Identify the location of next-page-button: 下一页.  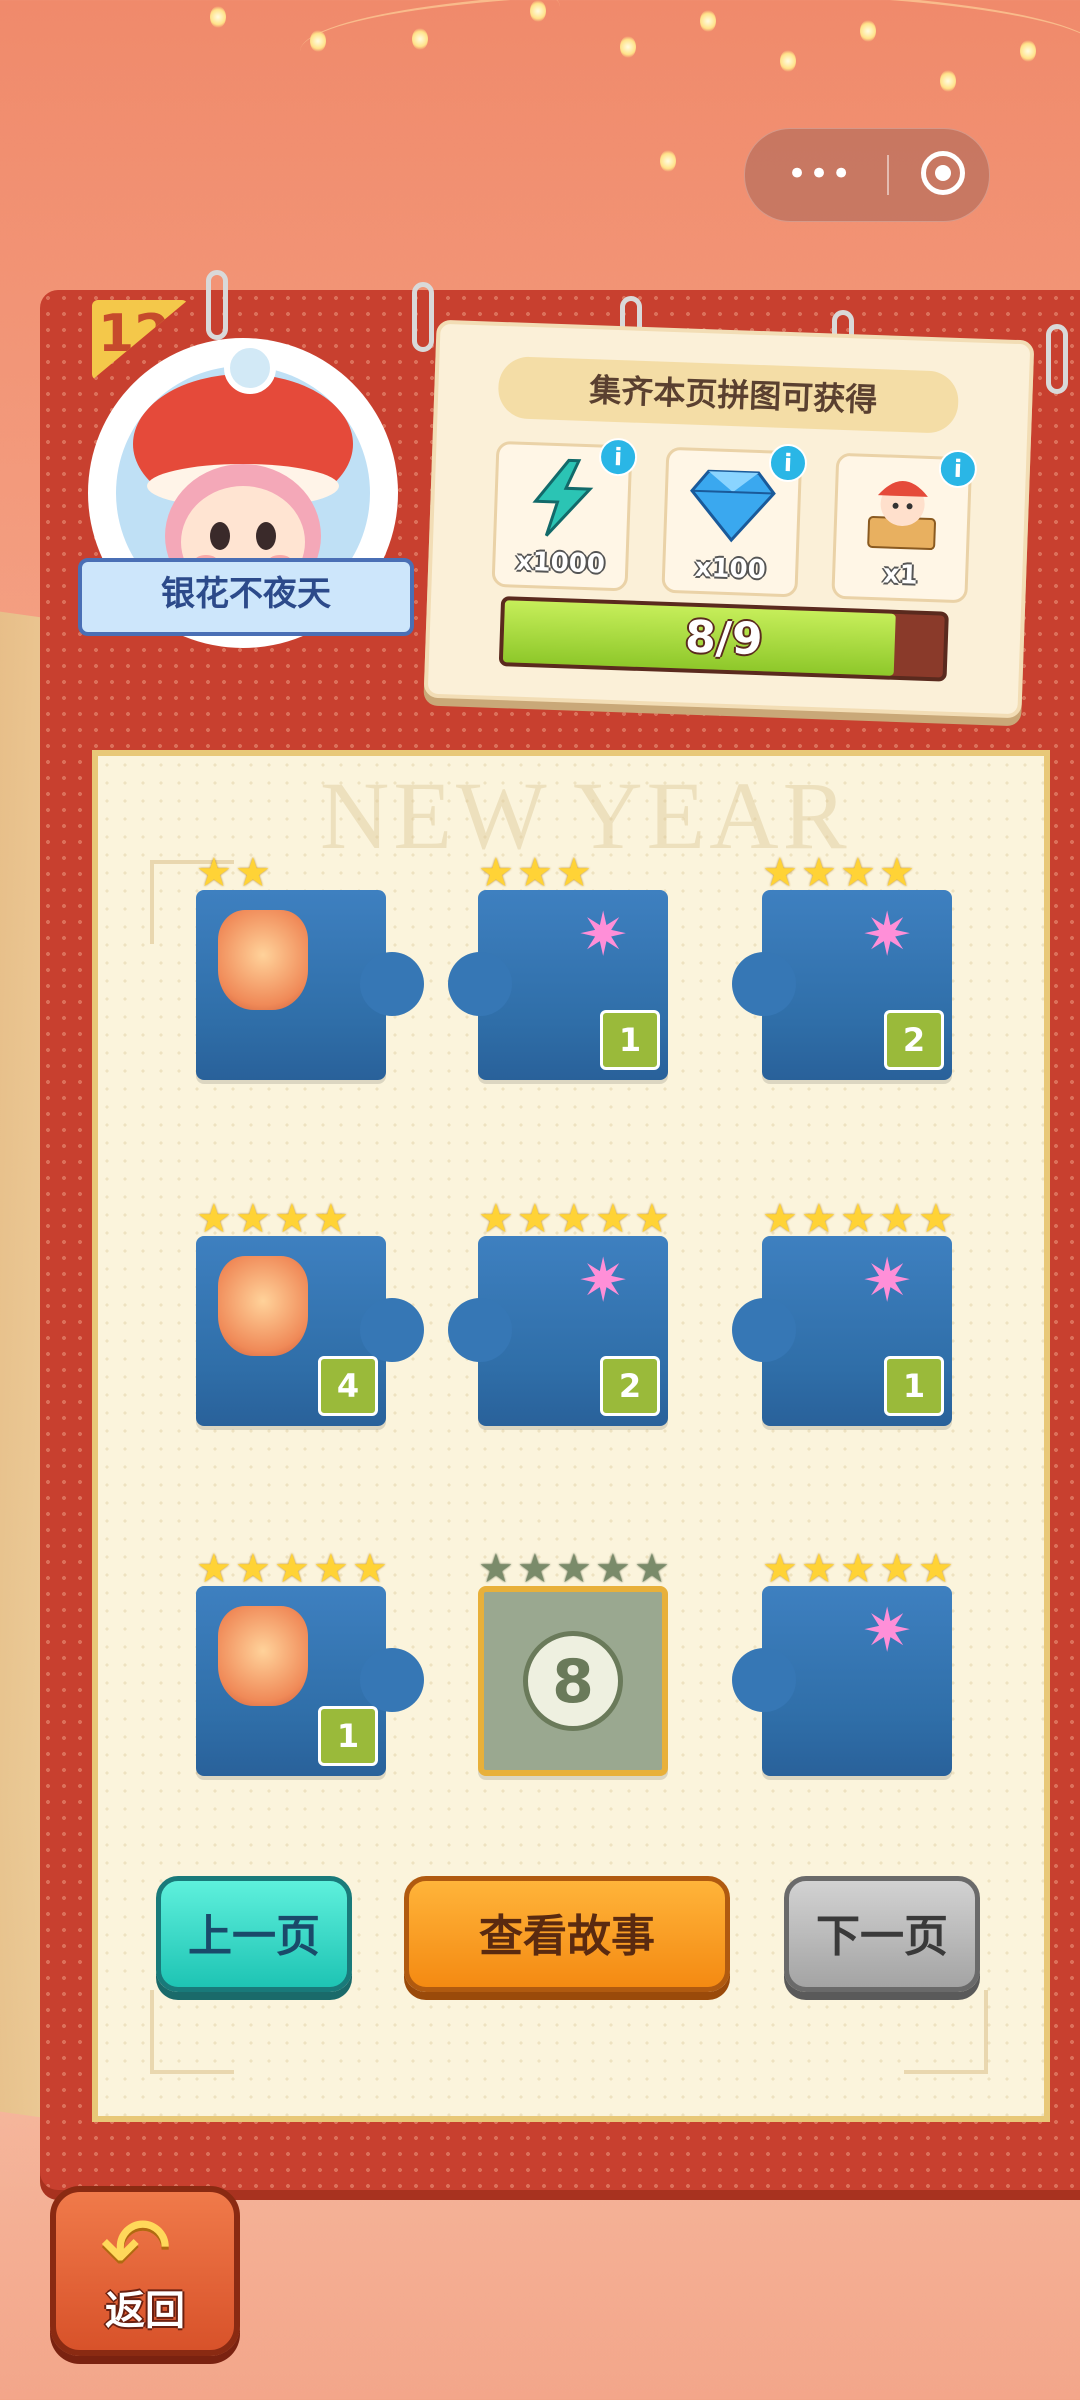
(882, 1934).